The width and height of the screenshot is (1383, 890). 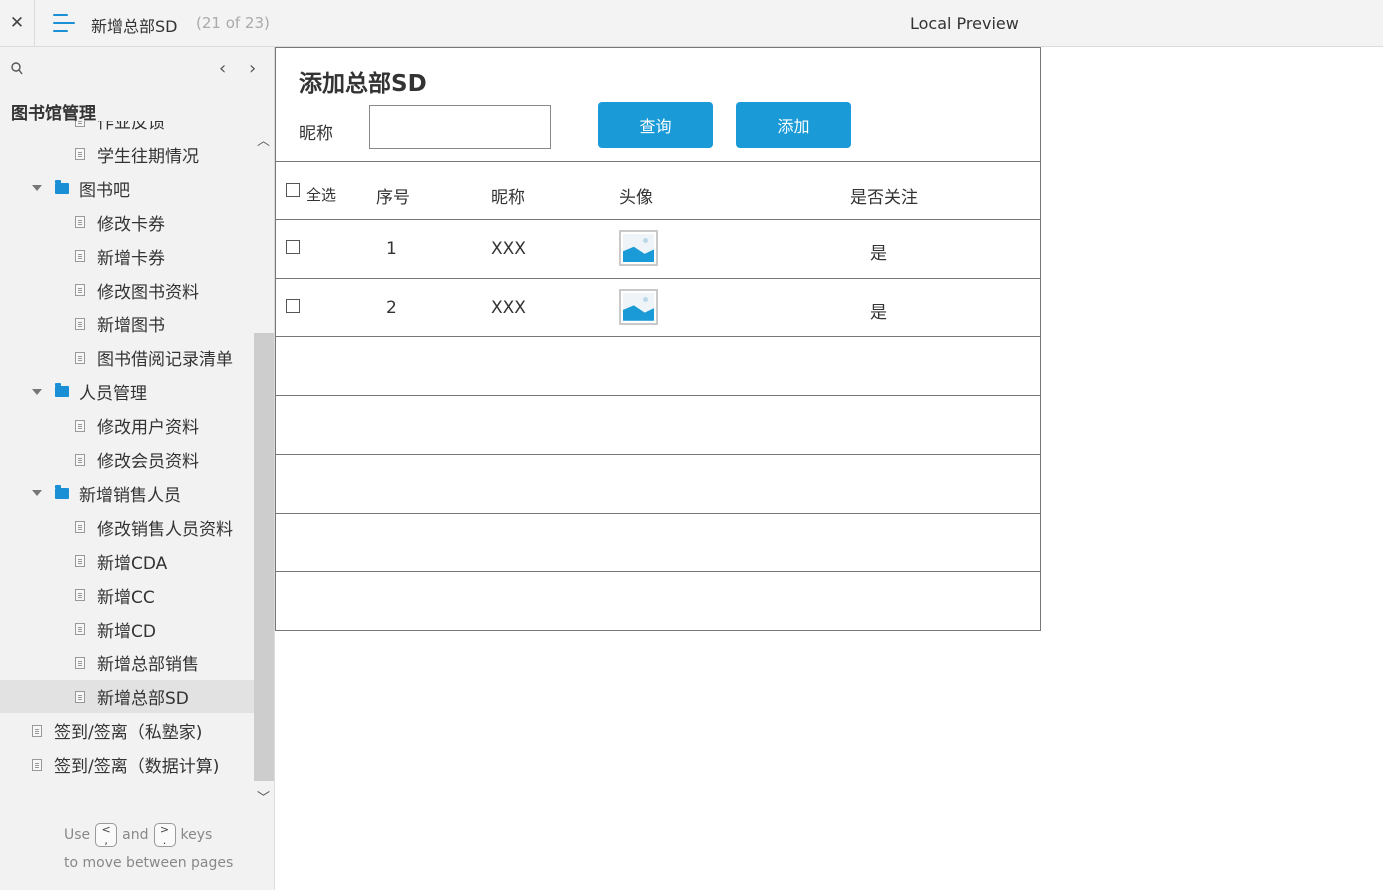 I want to click on sidebar-item: 修改卡券, so click(x=127, y=222).